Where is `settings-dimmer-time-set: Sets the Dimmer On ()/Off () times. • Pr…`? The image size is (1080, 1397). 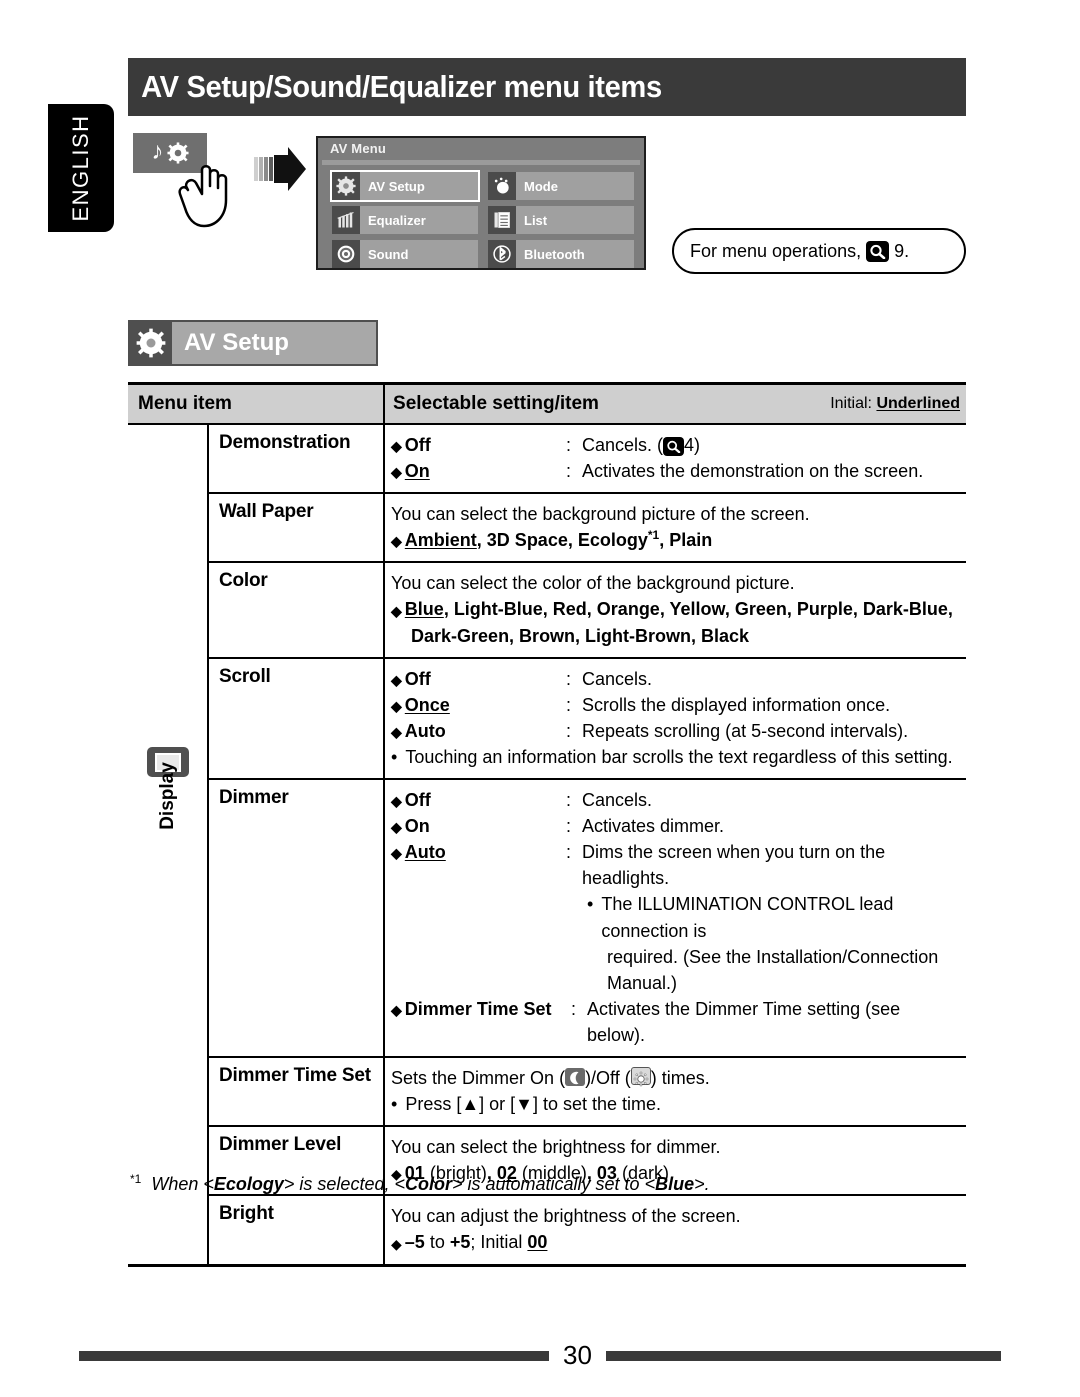 settings-dimmer-time-set: Sets the Dimmer On ()/Off () times. • Pr… is located at coordinates (675, 1092).